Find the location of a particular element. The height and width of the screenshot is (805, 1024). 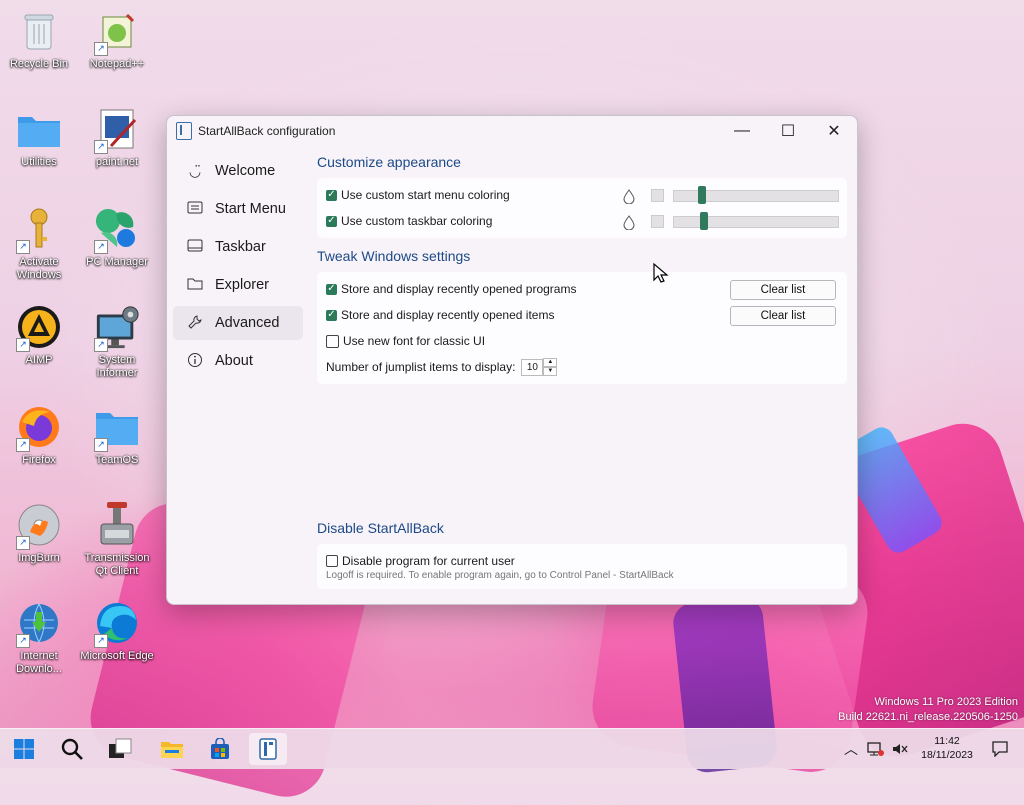

desktop-icon-transmission: Transmission Qt Client is located at coordinates (117, 540).